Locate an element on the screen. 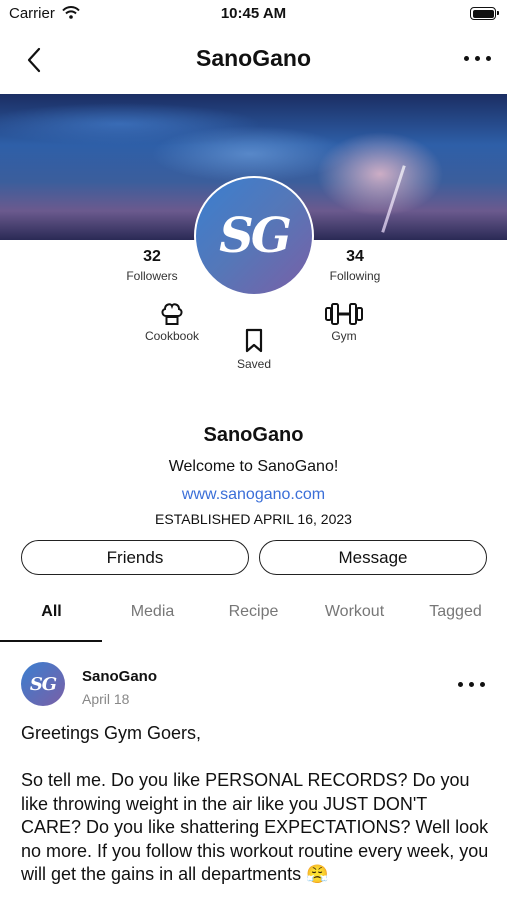  battery-icon is located at coordinates (484, 13).